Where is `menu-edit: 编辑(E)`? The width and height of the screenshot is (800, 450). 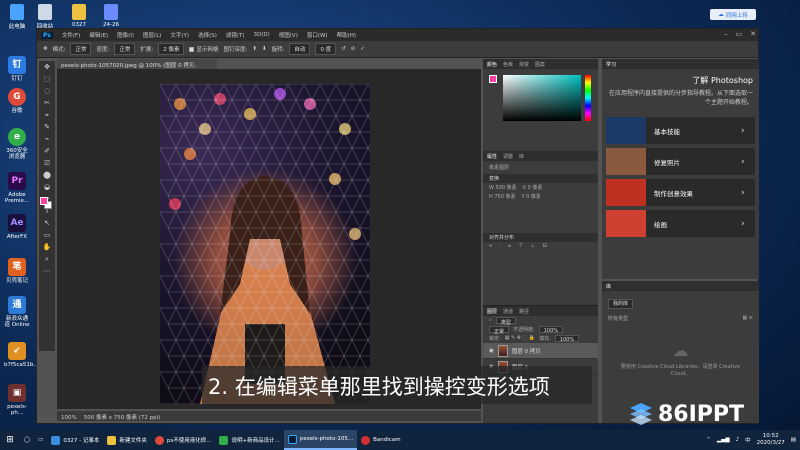 menu-edit: 编辑(E) is located at coordinates (98, 35).